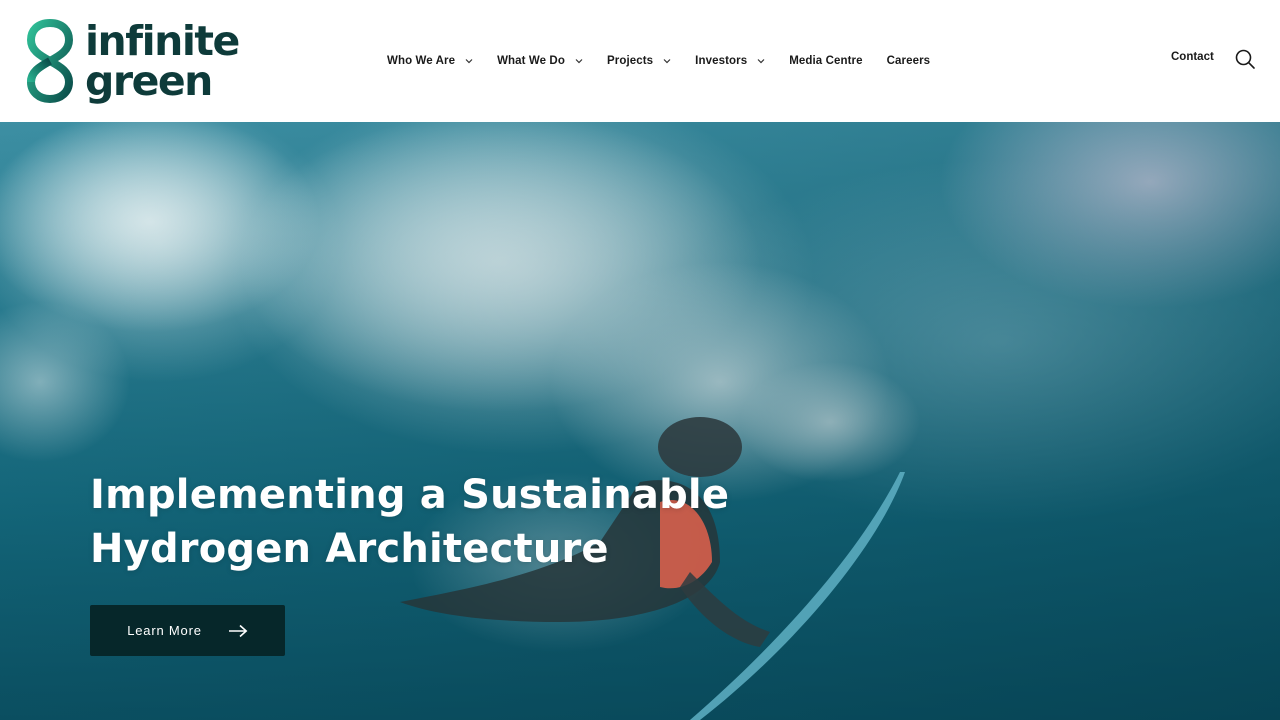 The image size is (1280, 720). Describe the element at coordinates (164, 630) in the screenshot. I see `learn-more-label: Learn More` at that location.